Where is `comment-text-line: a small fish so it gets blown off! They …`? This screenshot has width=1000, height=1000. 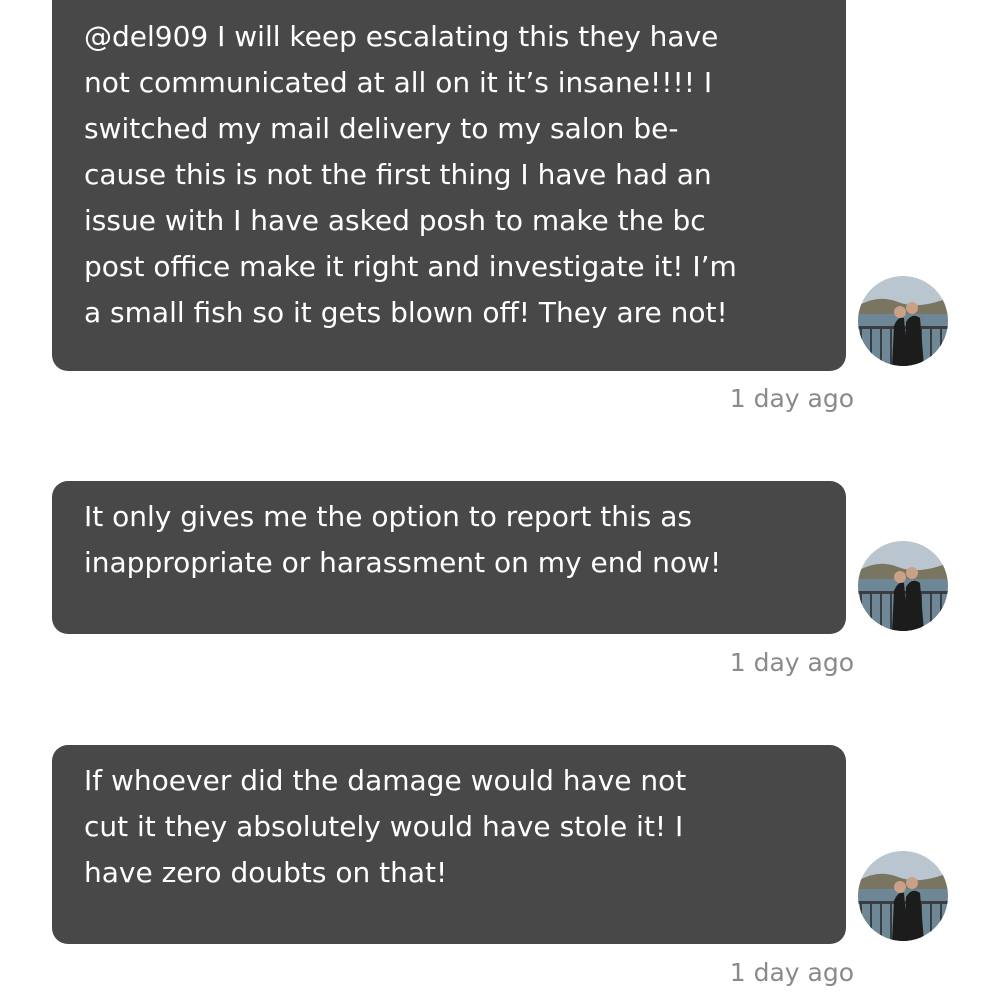 comment-text-line: a small fish so it gets blown off! They … is located at coordinates (406, 312).